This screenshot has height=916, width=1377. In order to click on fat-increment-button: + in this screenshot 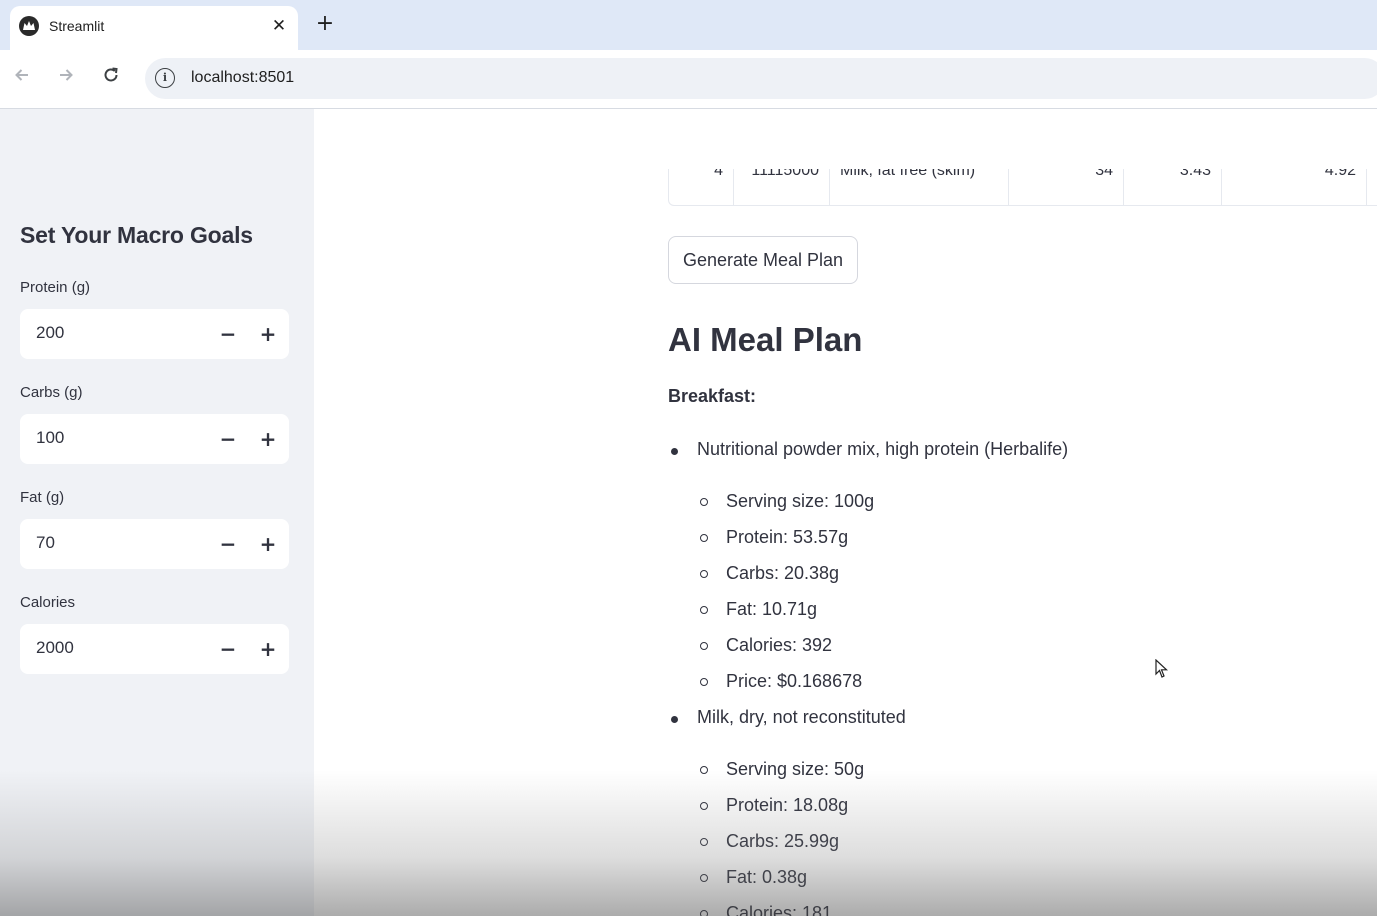, I will do `click(268, 544)`.